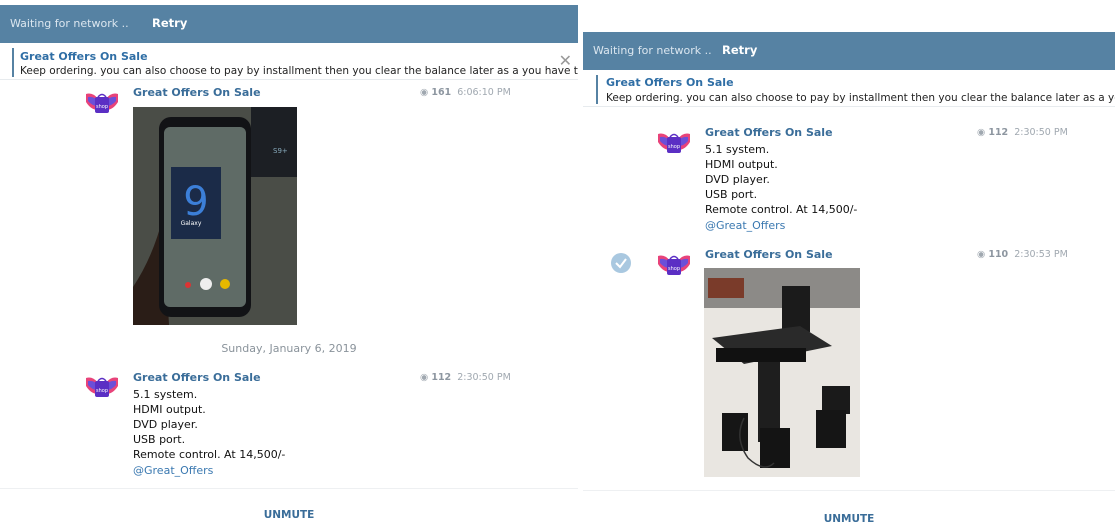 This screenshot has height=522, width=1115. Describe the element at coordinates (998, 254) in the screenshot. I see `view-count: 110` at that location.